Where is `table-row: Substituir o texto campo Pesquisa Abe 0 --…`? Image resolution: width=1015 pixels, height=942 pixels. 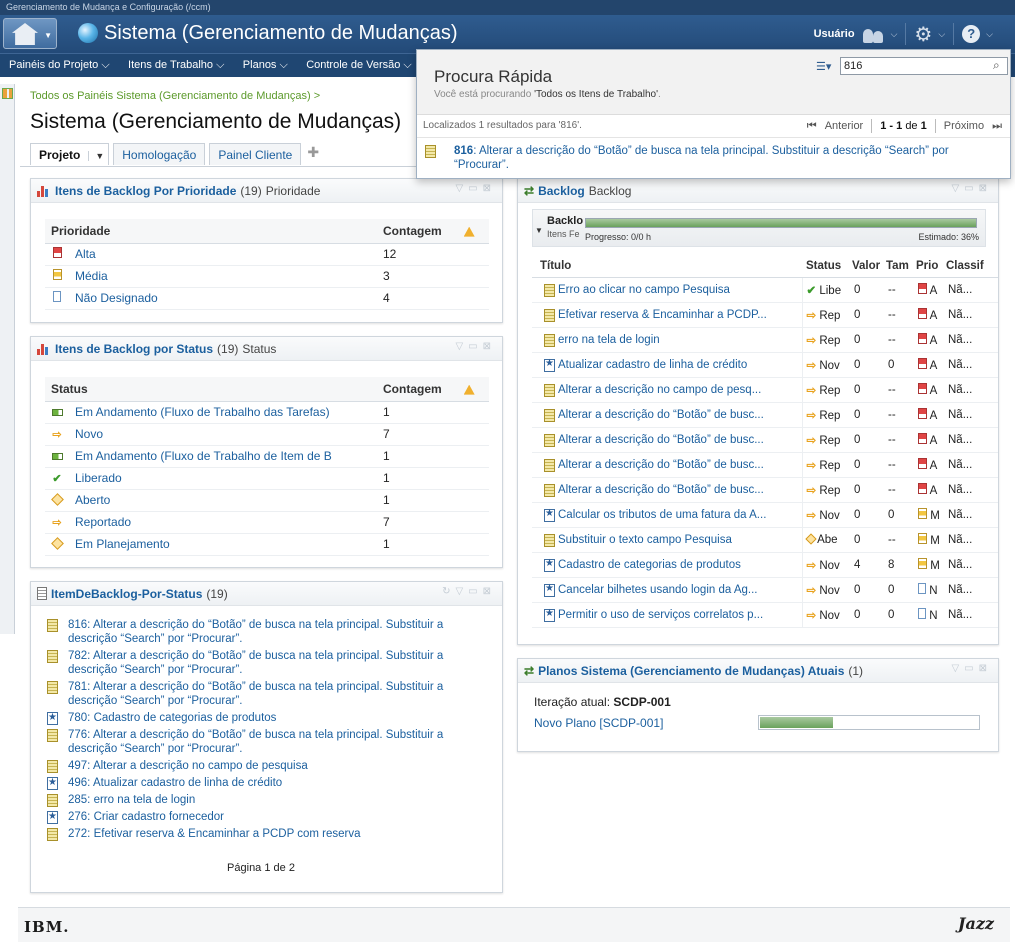
table-row: Substituir o texto campo Pesquisa Abe 0 --… is located at coordinates (765, 540).